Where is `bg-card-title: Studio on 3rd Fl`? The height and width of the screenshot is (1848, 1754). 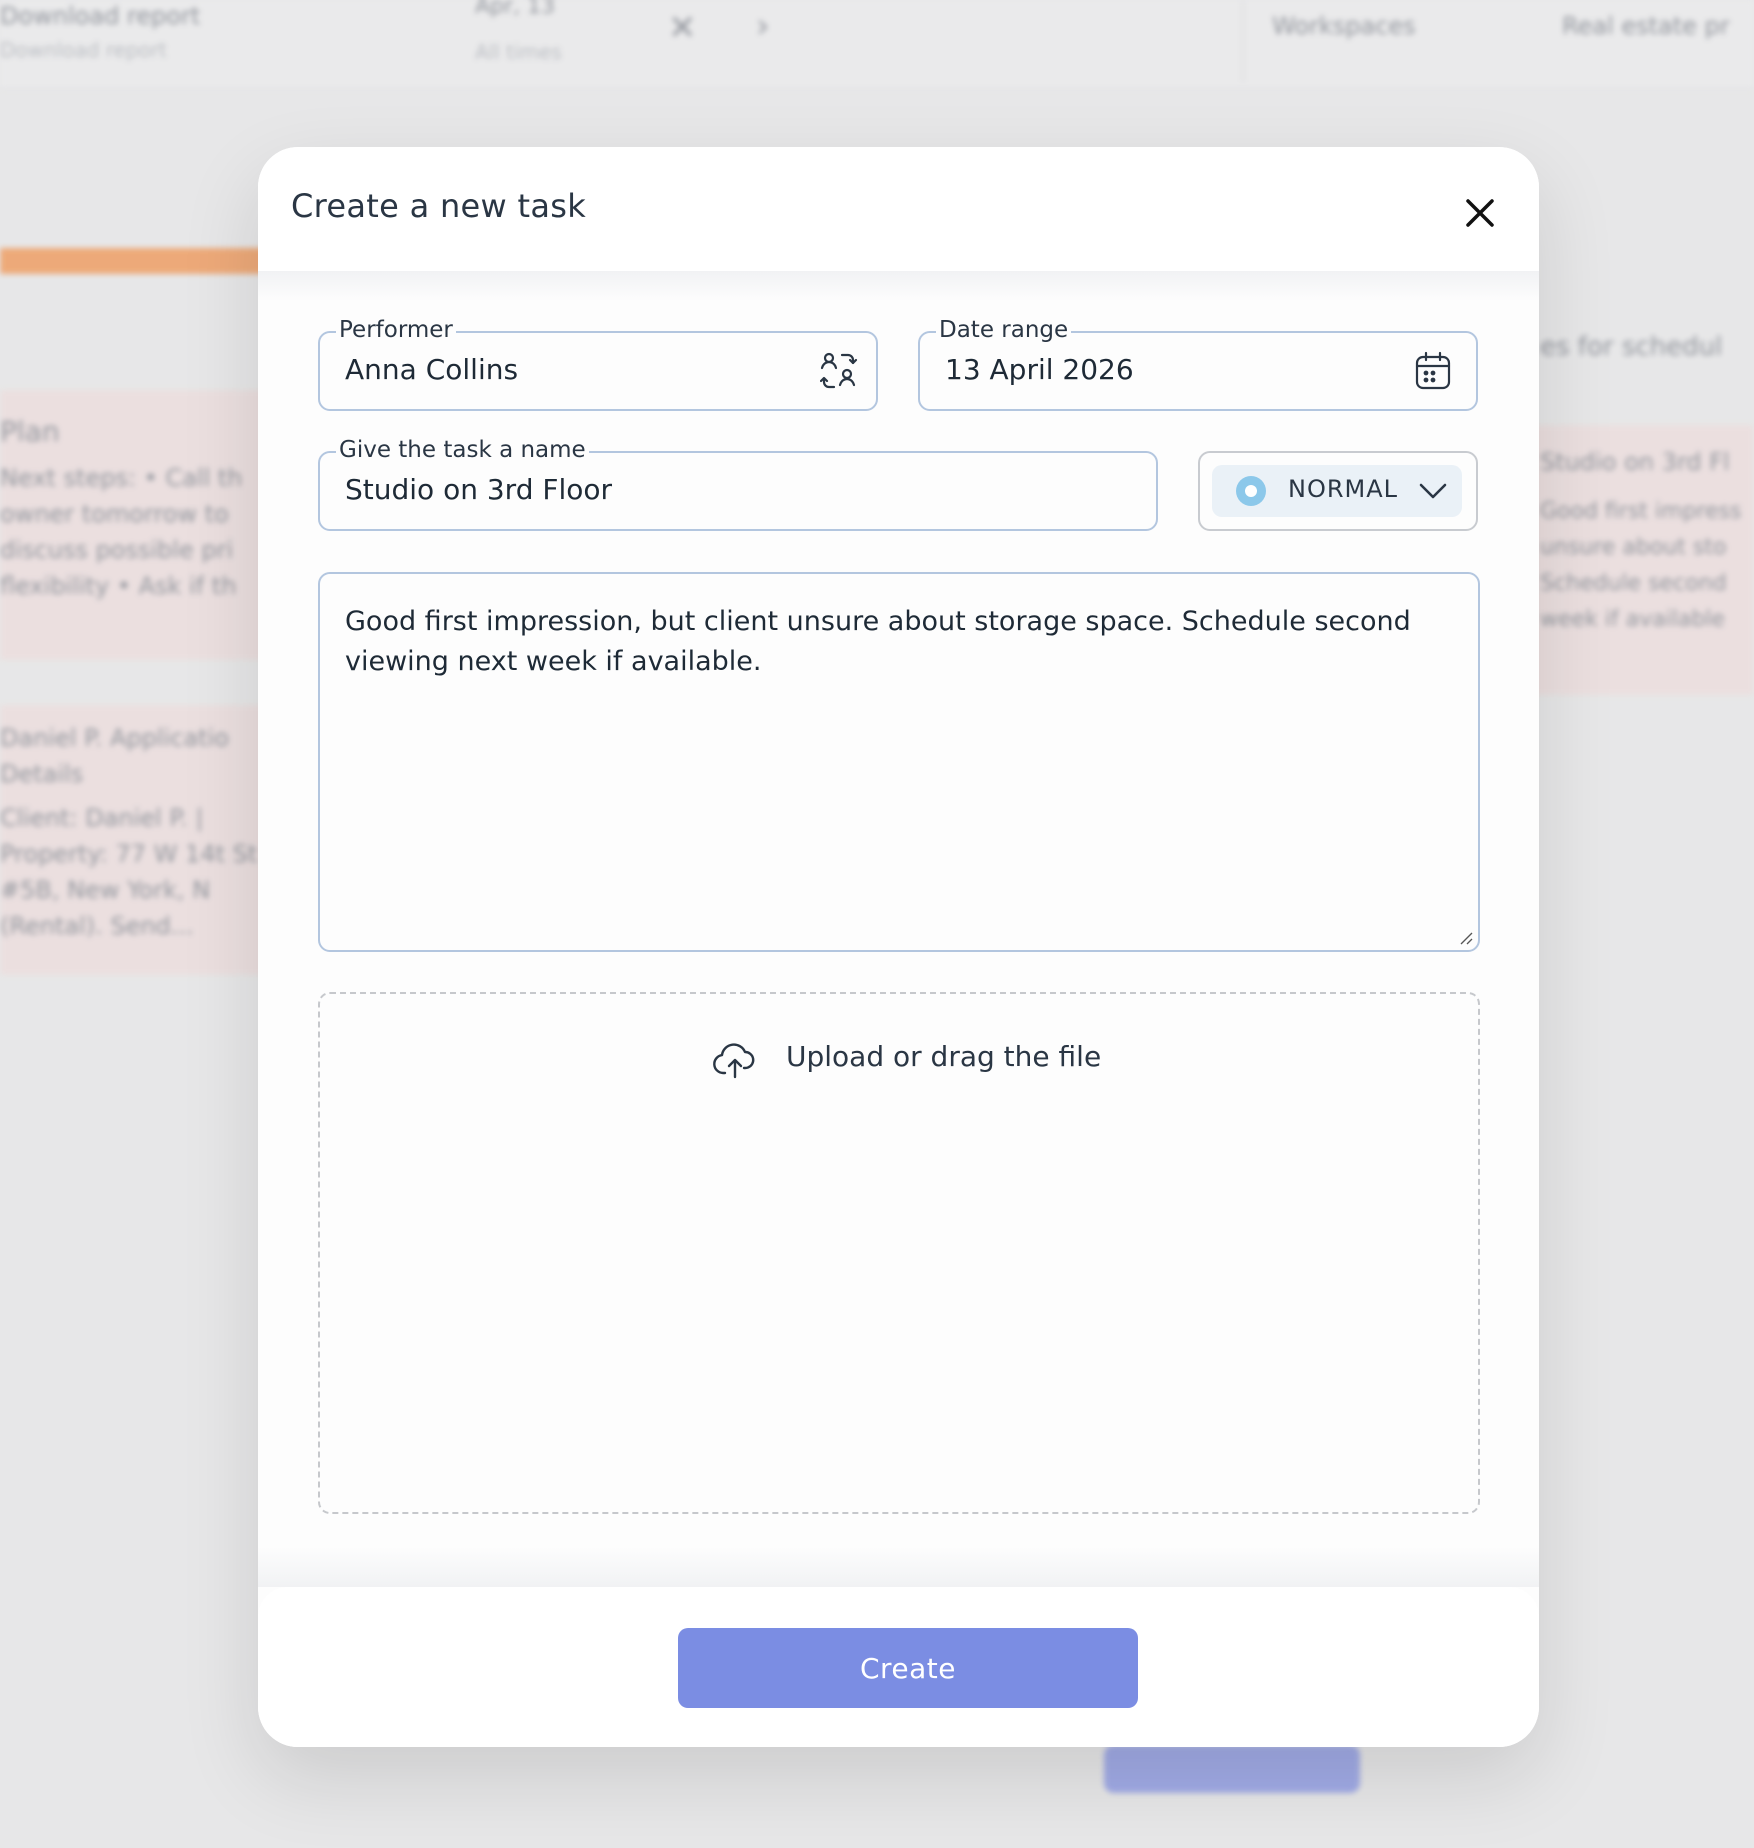 bg-card-title: Studio on 3rd Fl is located at coordinates (1635, 462).